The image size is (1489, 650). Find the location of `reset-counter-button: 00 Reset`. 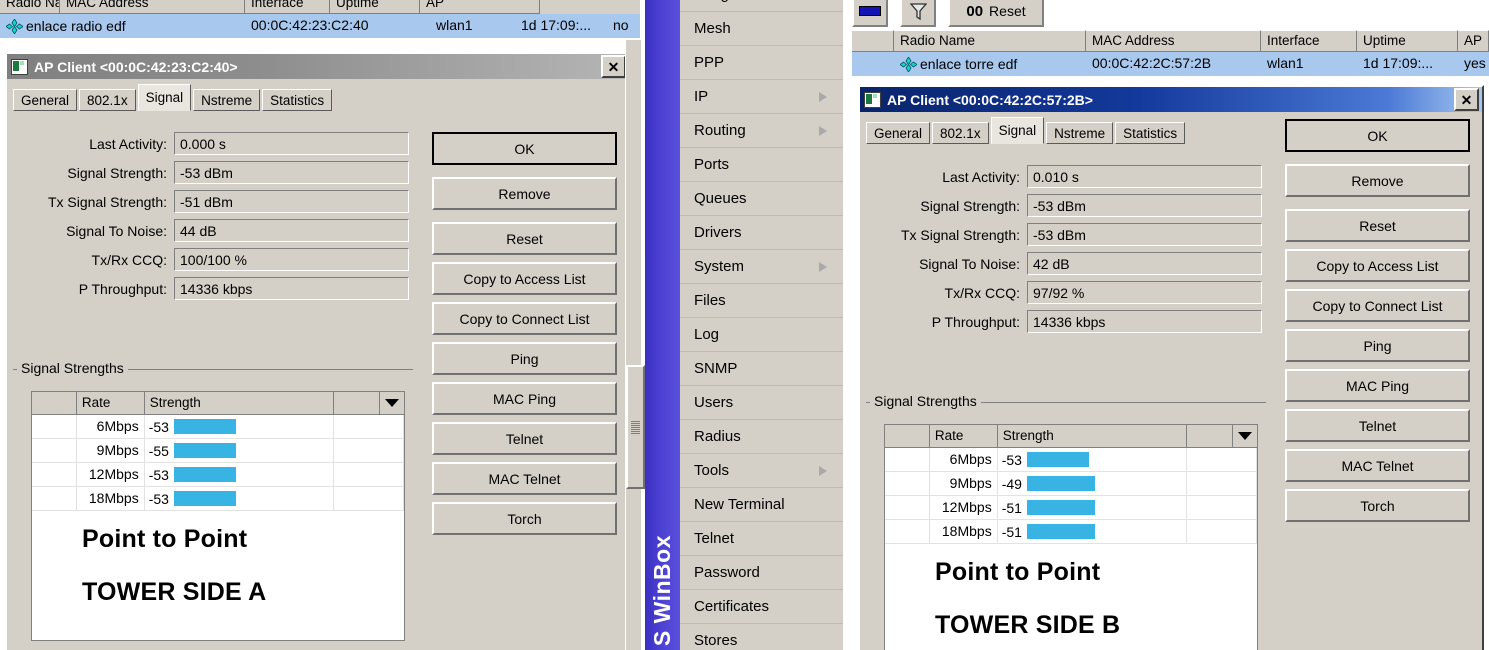

reset-counter-button: 00 Reset is located at coordinates (996, 13).